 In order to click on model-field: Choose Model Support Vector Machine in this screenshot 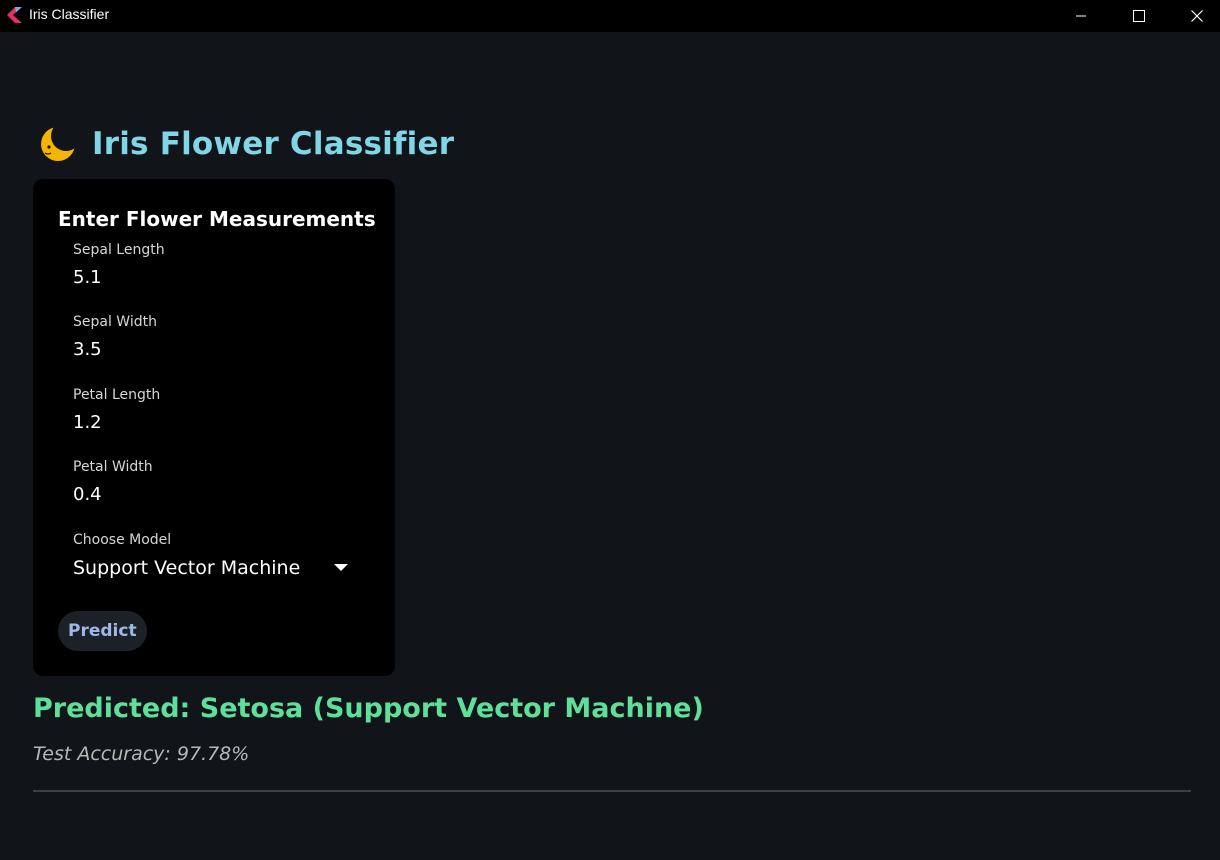, I will do `click(218, 555)`.